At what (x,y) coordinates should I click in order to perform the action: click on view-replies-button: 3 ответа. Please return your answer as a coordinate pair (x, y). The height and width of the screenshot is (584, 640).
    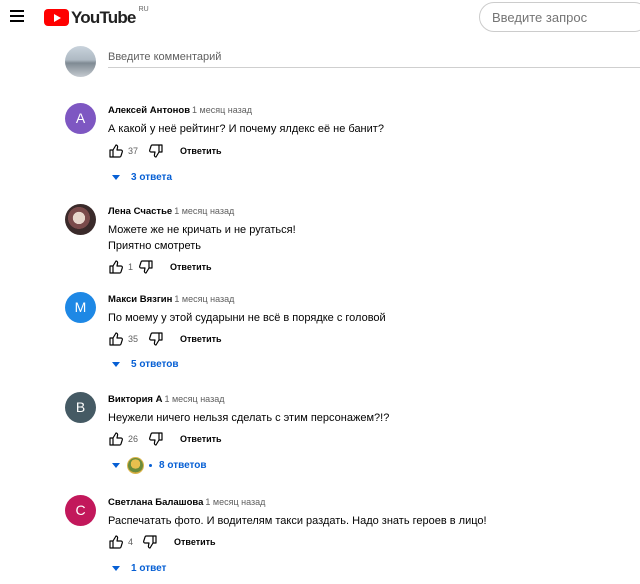
    Looking at the image, I should click on (142, 177).